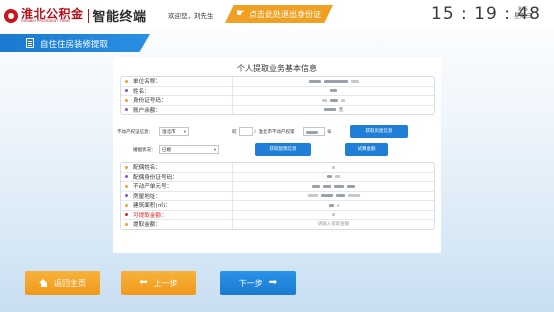  I want to click on home-icon, so click(43, 283).